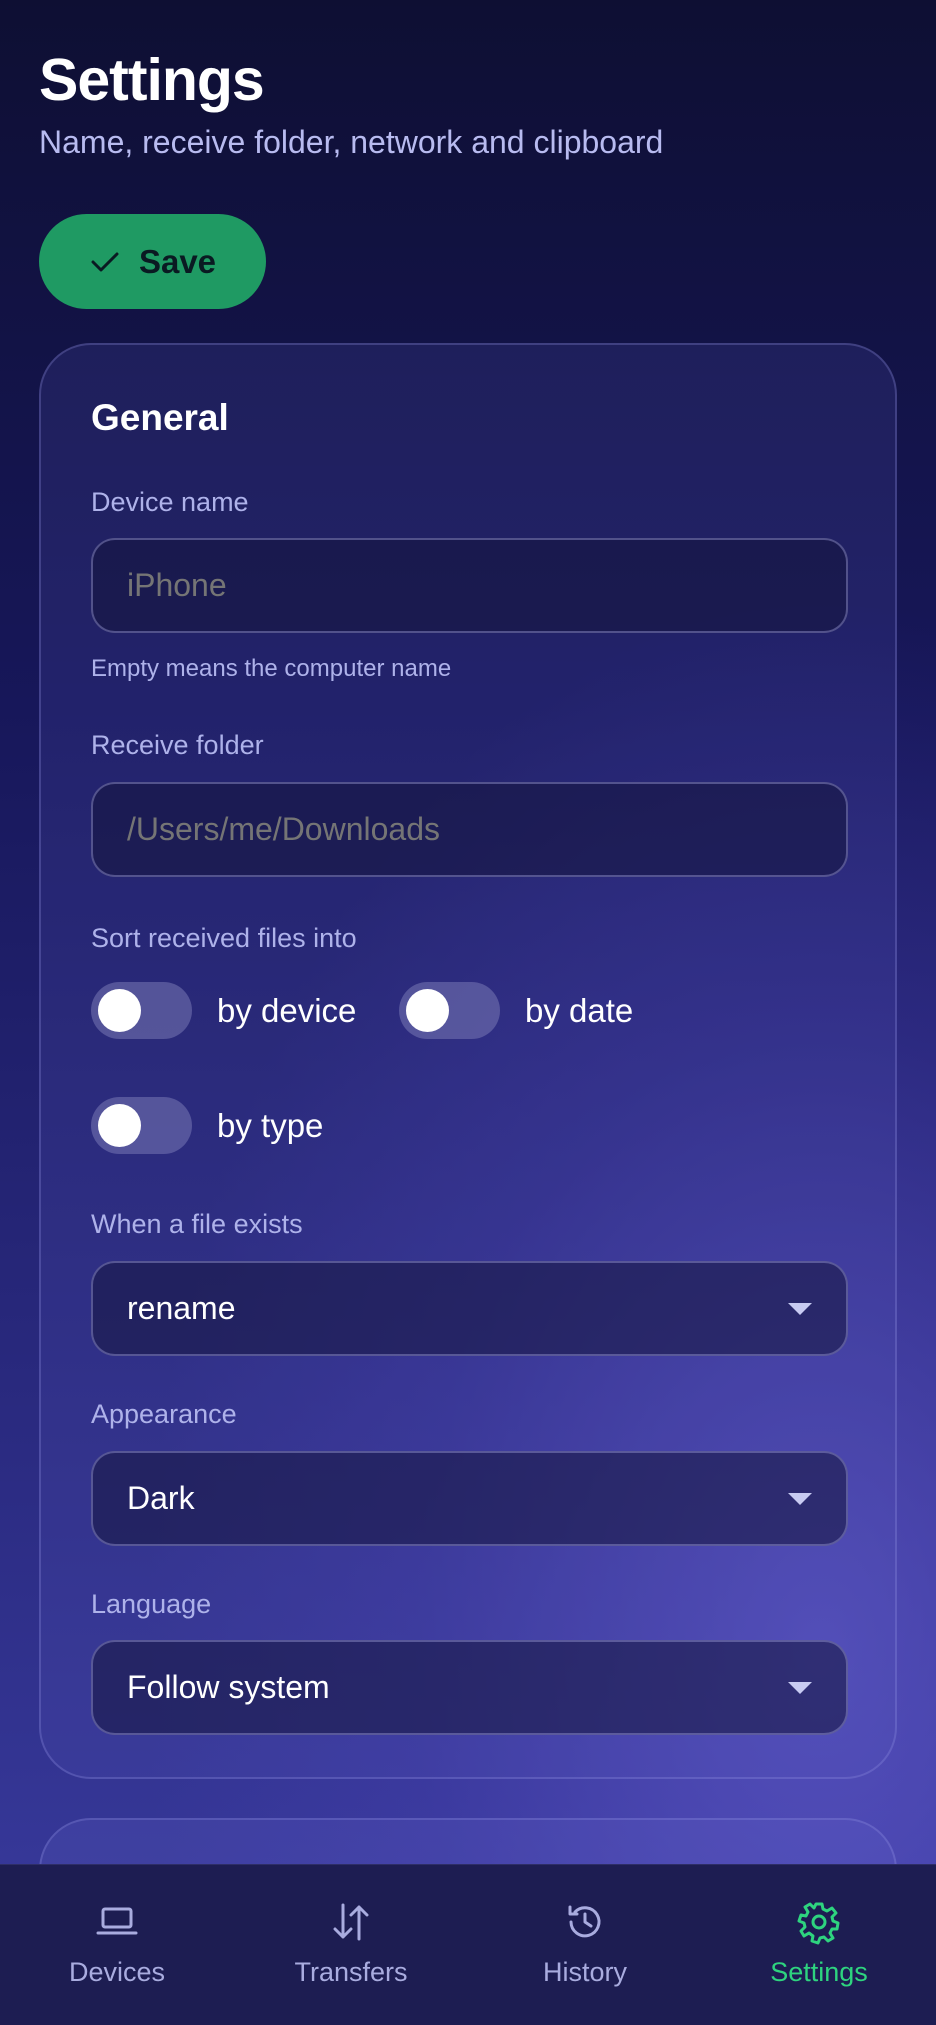 The width and height of the screenshot is (936, 2025). Describe the element at coordinates (469, 1308) in the screenshot. I see `file-exists-select: rename` at that location.